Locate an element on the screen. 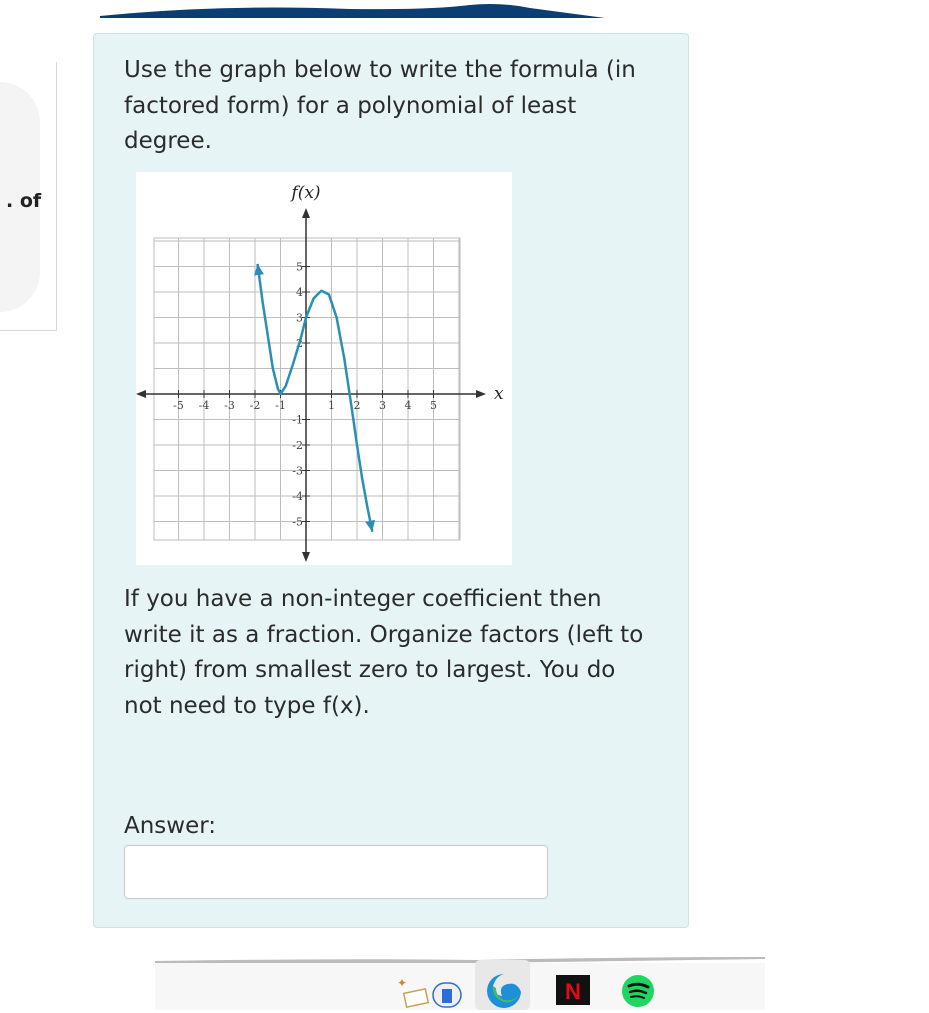 The image size is (929, 1013). y-tick-label: -1 is located at coordinates (297, 420).